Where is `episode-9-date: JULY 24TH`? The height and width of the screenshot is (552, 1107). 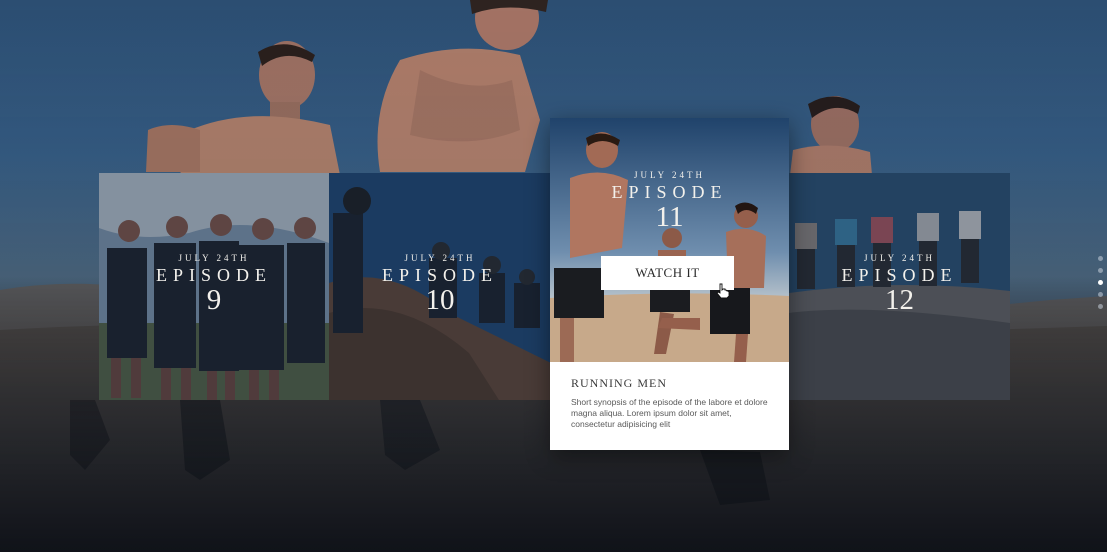 episode-9-date: JULY 24TH is located at coordinates (214, 258).